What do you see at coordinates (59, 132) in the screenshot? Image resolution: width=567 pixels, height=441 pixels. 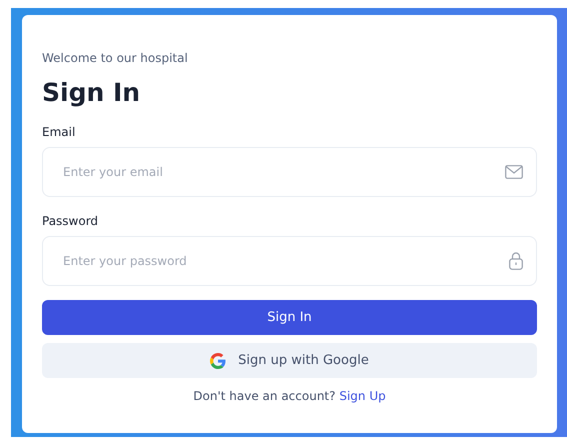 I see `field-label: Email` at bounding box center [59, 132].